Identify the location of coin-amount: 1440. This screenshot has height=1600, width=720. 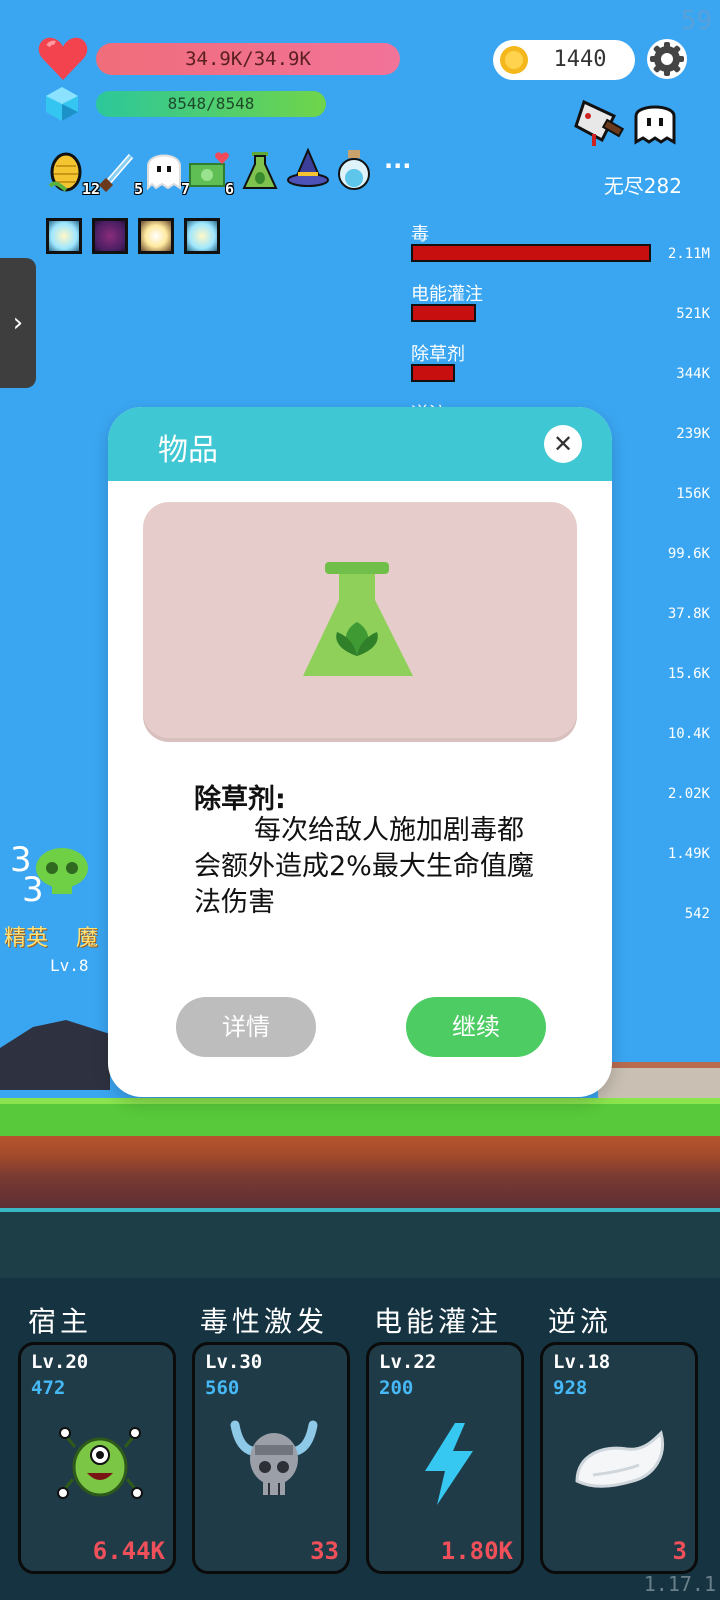
(580, 59).